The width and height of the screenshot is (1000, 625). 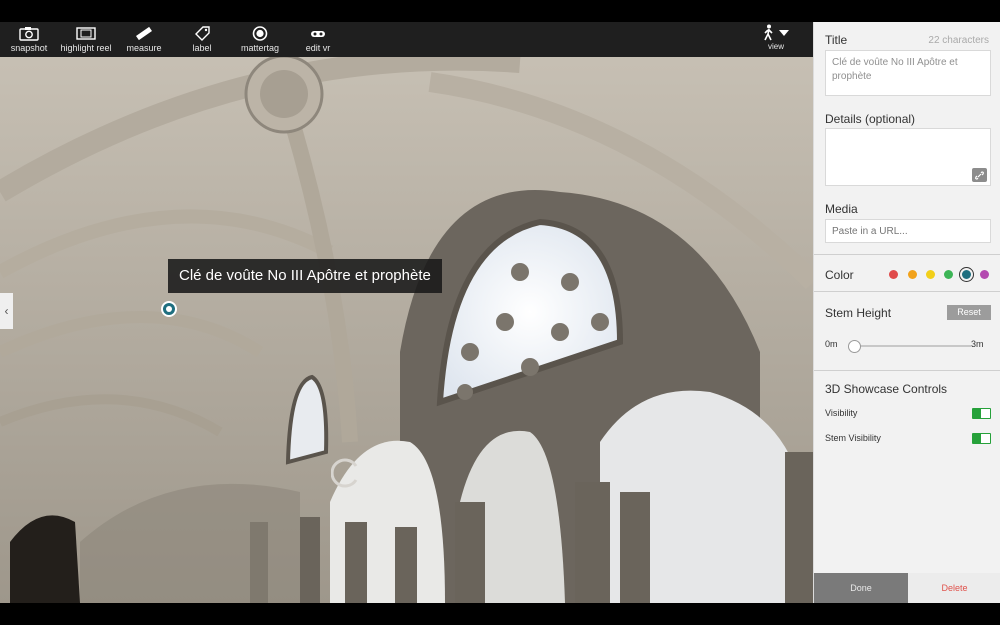 I want to click on mattertag-tooltip: Clé de voûte No III Apôtre et prophète, so click(x=305, y=276).